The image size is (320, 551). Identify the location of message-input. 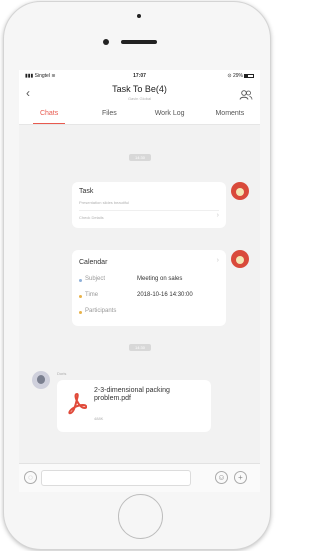
(116, 478).